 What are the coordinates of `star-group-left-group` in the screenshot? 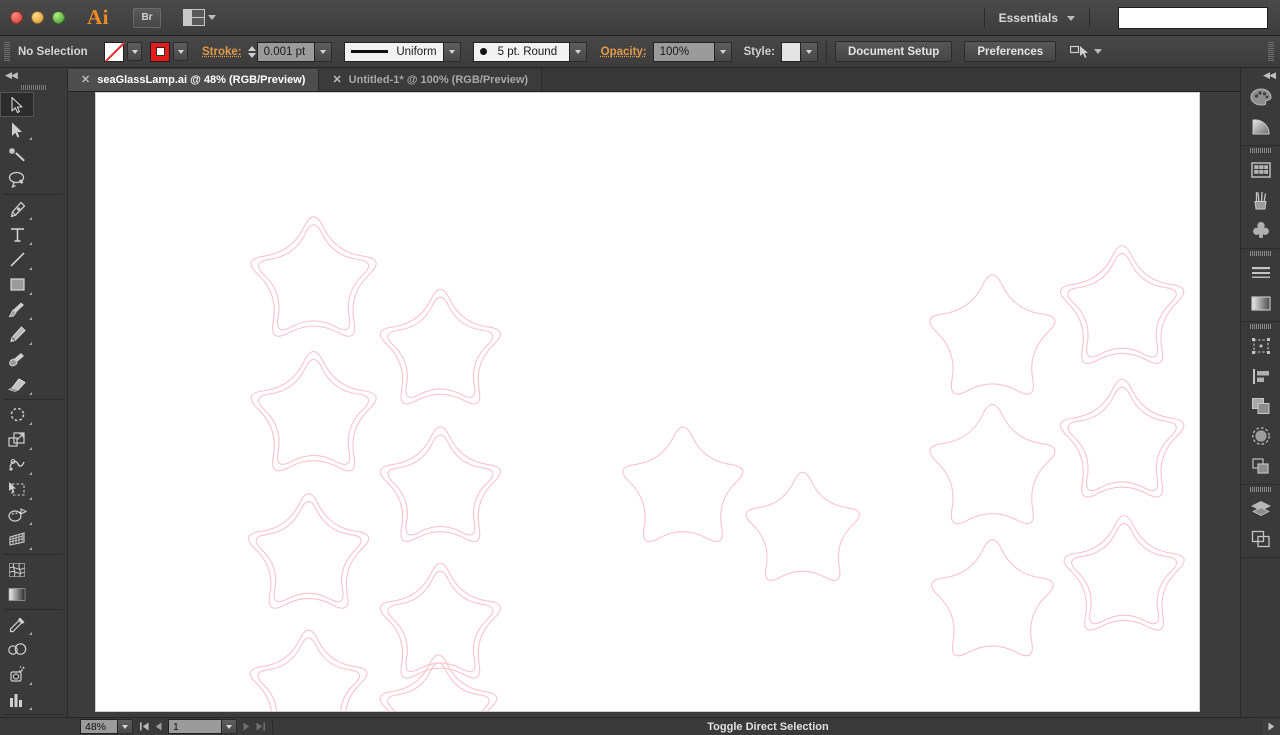 It's located at (374, 463).